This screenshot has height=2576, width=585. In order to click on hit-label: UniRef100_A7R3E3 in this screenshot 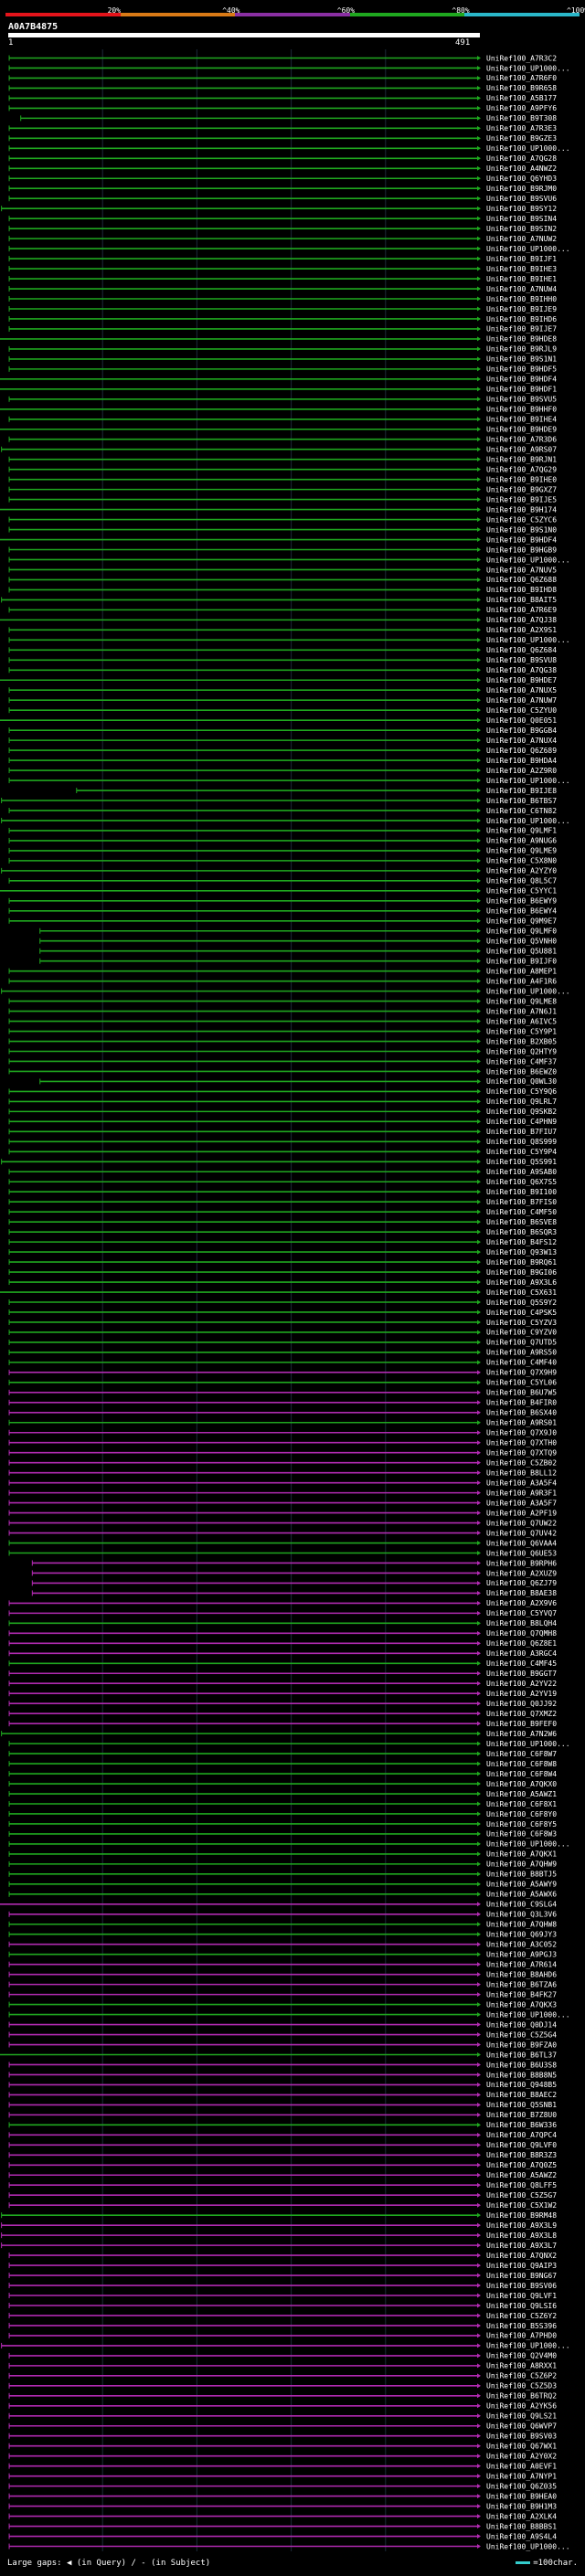, I will do `click(521, 128)`.